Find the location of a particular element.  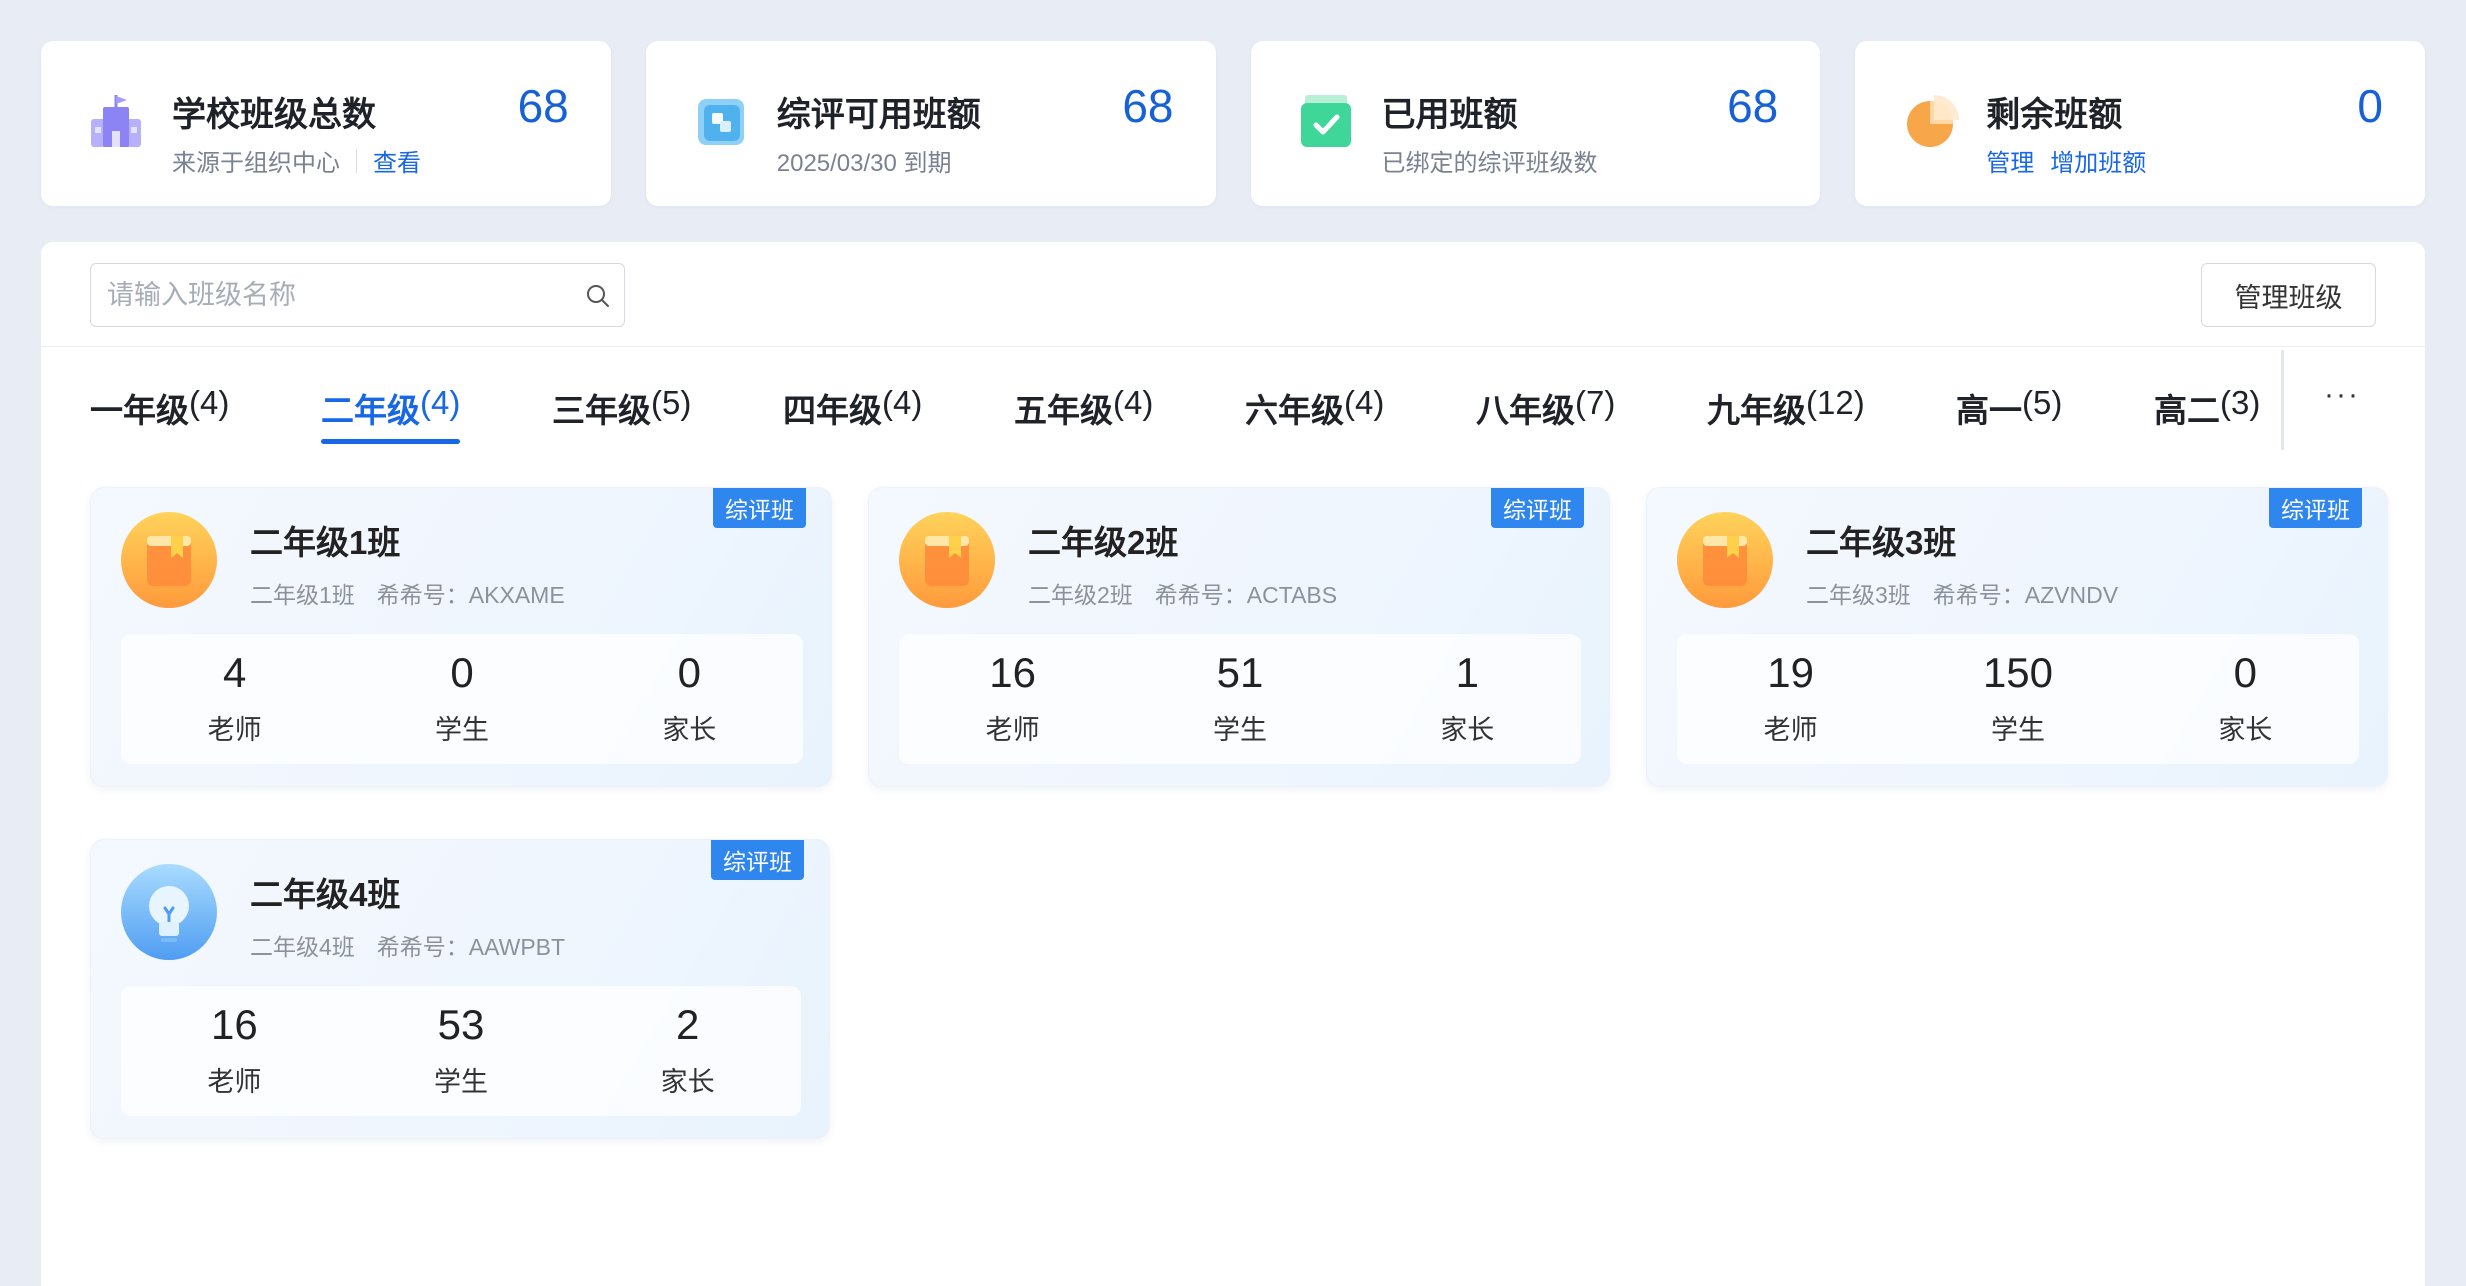

class-stats: 16 老师 51 学生 1 家长 is located at coordinates (1240, 699).